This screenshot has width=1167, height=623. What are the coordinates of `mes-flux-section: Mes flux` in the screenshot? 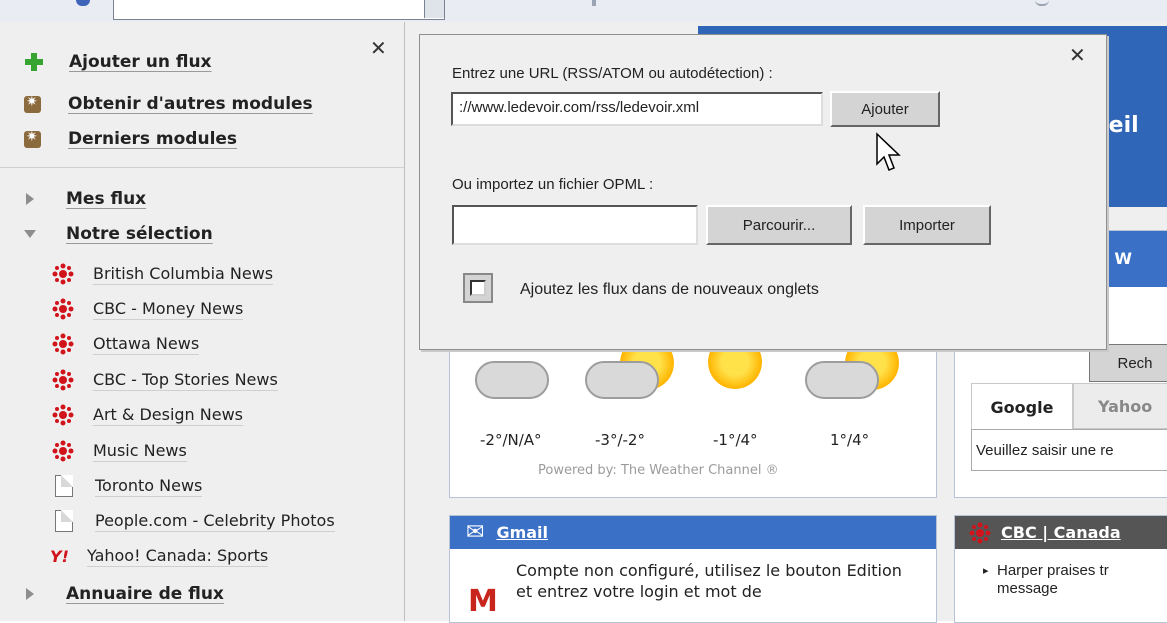 It's located at (73, 199).